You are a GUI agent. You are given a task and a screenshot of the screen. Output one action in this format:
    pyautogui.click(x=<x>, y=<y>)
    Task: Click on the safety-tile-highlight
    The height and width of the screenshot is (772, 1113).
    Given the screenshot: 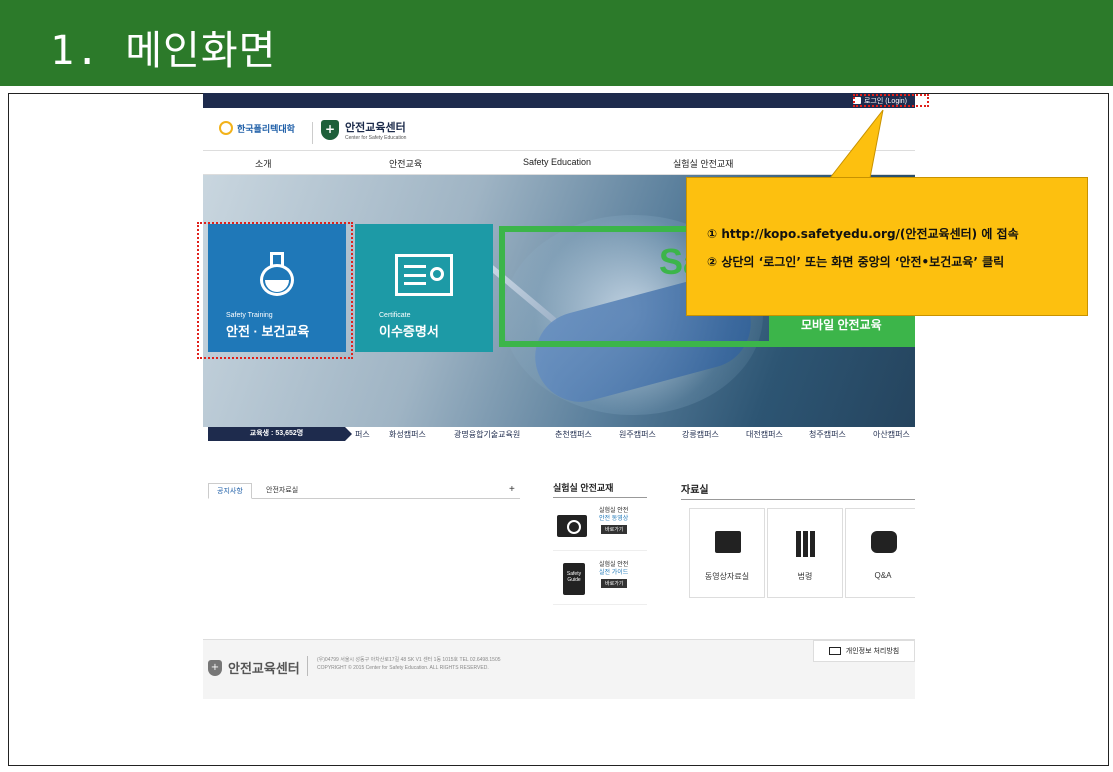 What is the action you would take?
    pyautogui.click(x=275, y=290)
    